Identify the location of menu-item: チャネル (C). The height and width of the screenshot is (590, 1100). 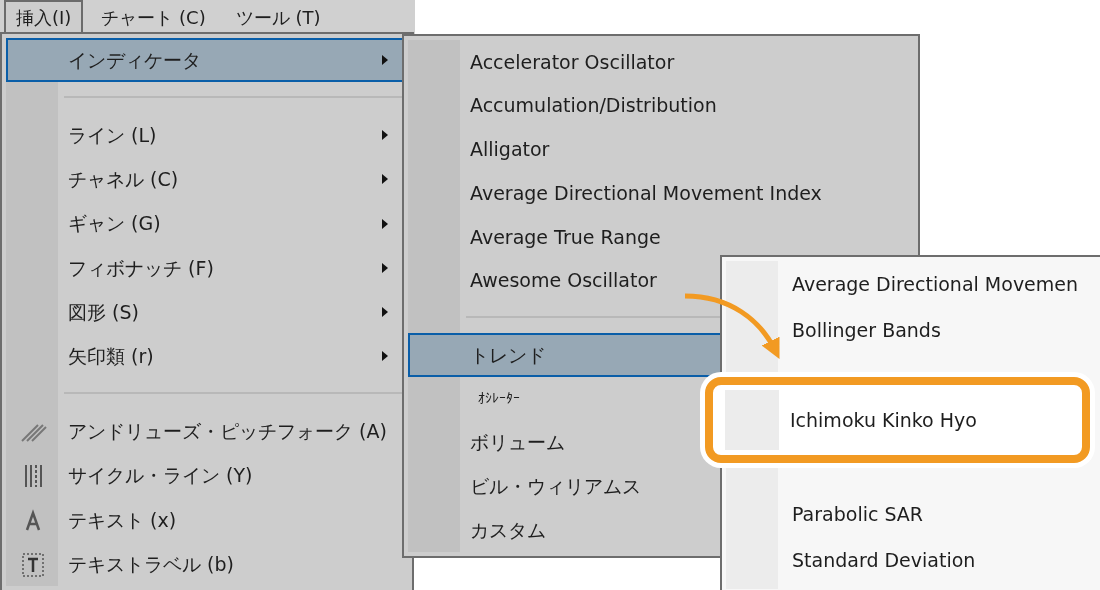
(207, 179).